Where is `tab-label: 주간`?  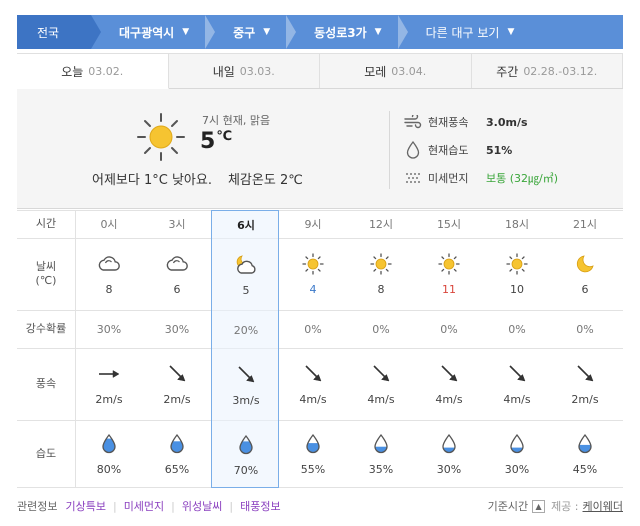 tab-label: 주간 is located at coordinates (507, 71).